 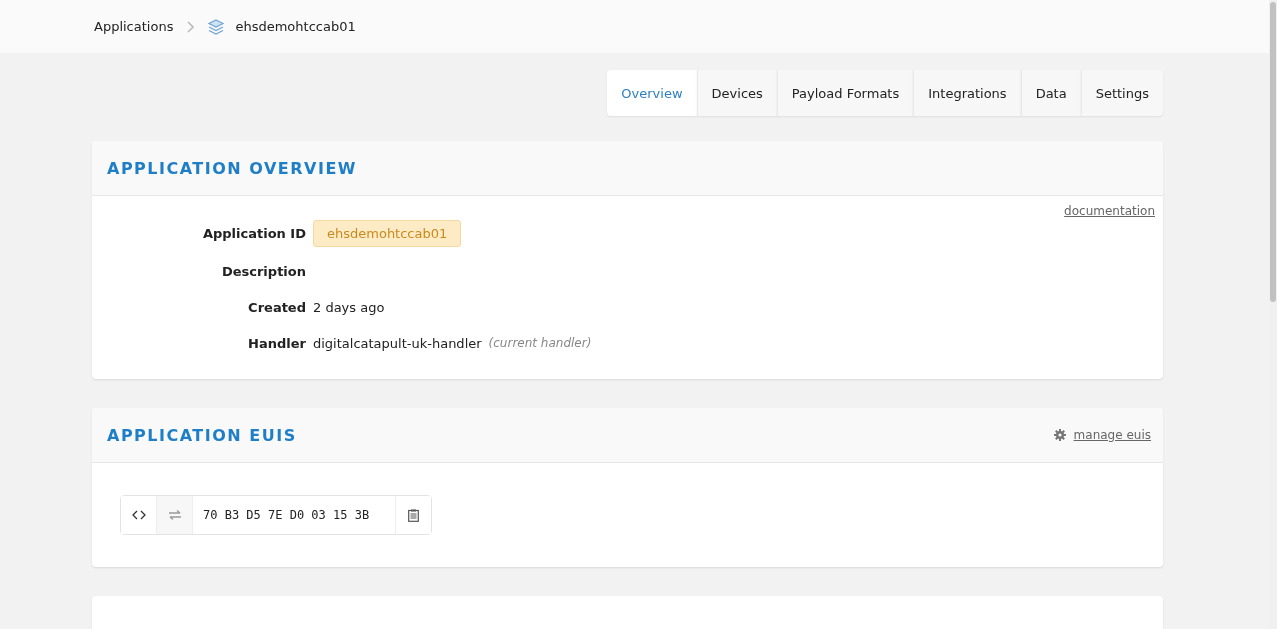 I want to click on field-value: digitalcatapult-uk-handler, so click(x=397, y=343).